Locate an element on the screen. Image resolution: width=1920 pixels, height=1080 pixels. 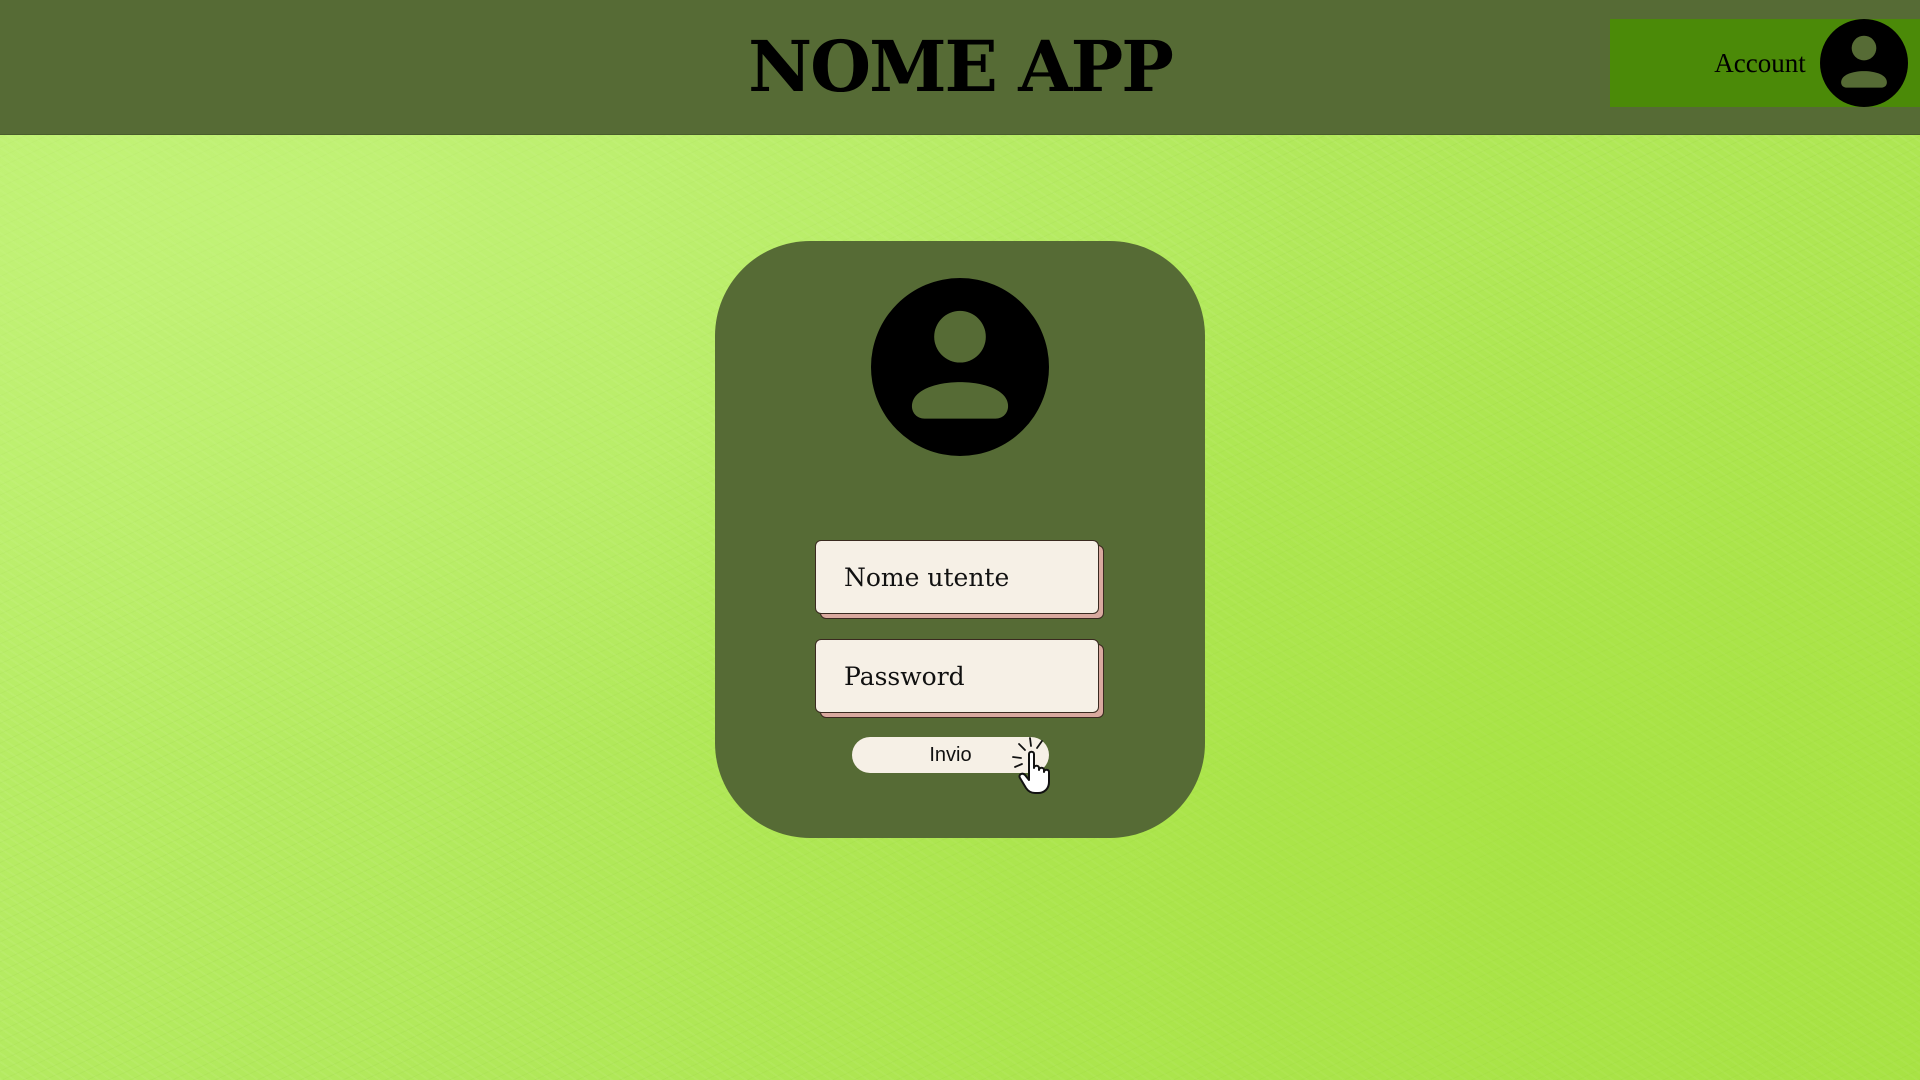
pointer-hand-click-icon is located at coordinates (1031, 765).